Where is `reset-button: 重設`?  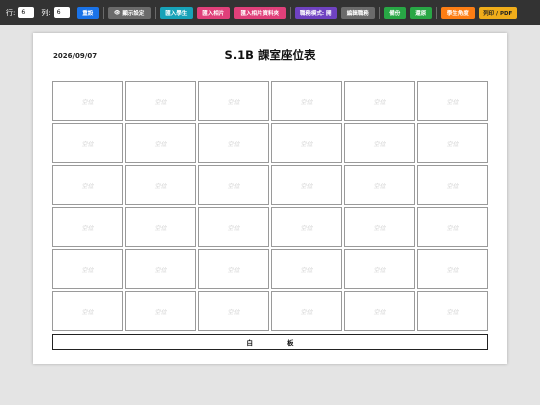
reset-button: 重設 is located at coordinates (87, 12).